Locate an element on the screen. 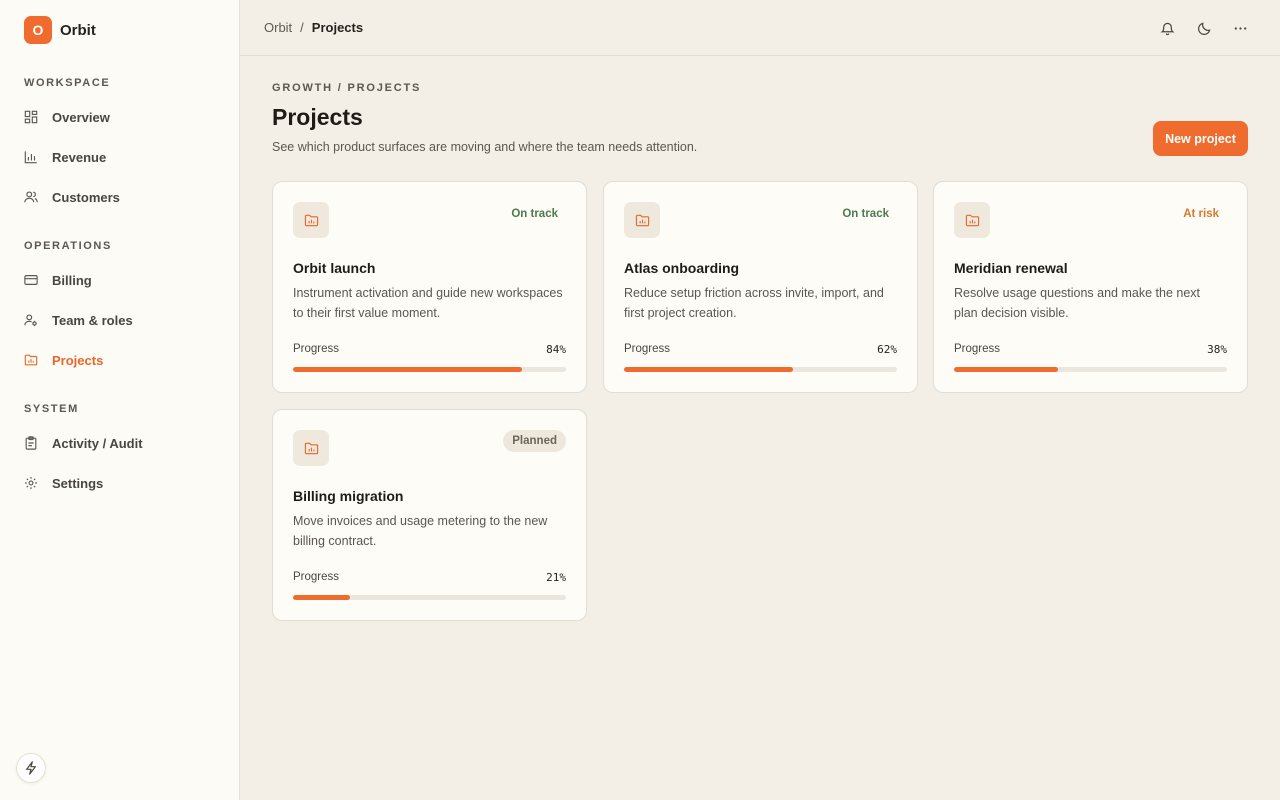 This screenshot has width=1280, height=800. project-title: Atlas onboarding is located at coordinates (682, 268).